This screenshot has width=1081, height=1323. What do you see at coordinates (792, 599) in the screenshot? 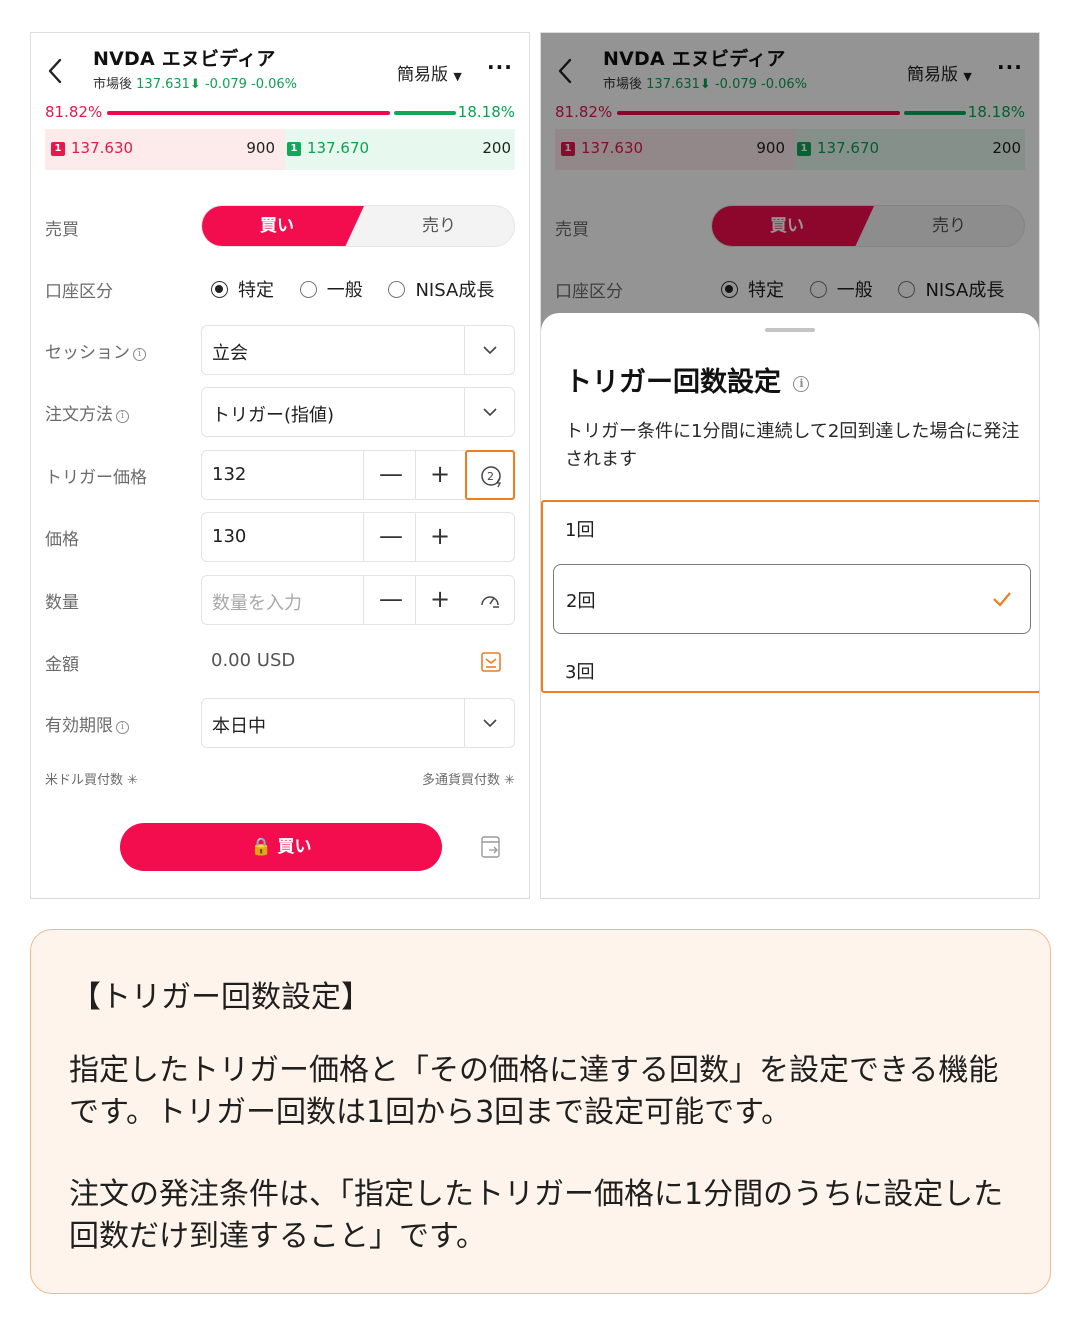
I see `option-2-selected: 2回` at bounding box center [792, 599].